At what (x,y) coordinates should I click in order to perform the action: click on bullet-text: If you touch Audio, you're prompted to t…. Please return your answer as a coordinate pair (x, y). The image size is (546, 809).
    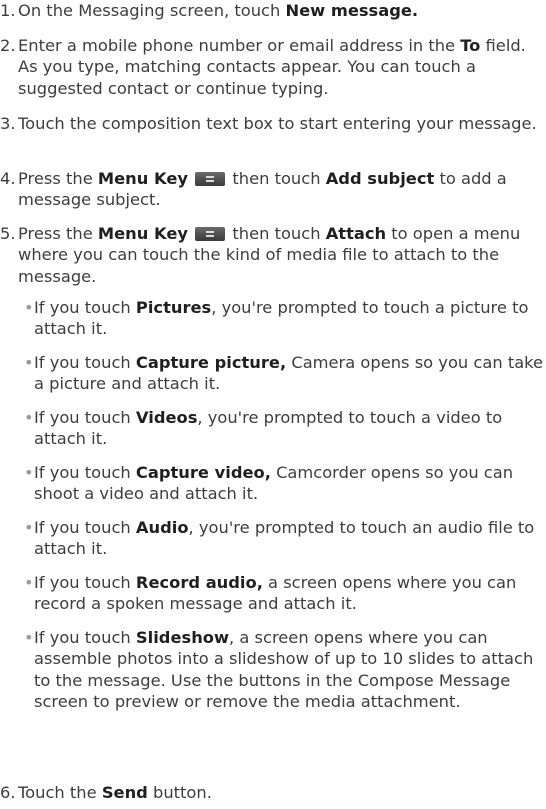
    Looking at the image, I should click on (284, 538).